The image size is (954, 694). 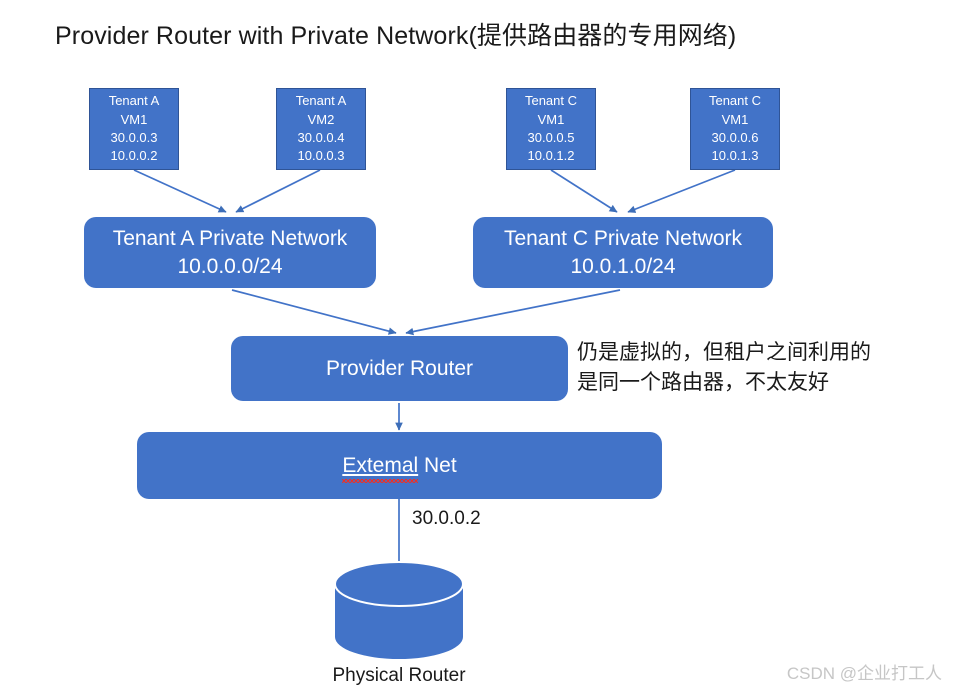 I want to click on external-net: Extemal Net, so click(x=399, y=465).